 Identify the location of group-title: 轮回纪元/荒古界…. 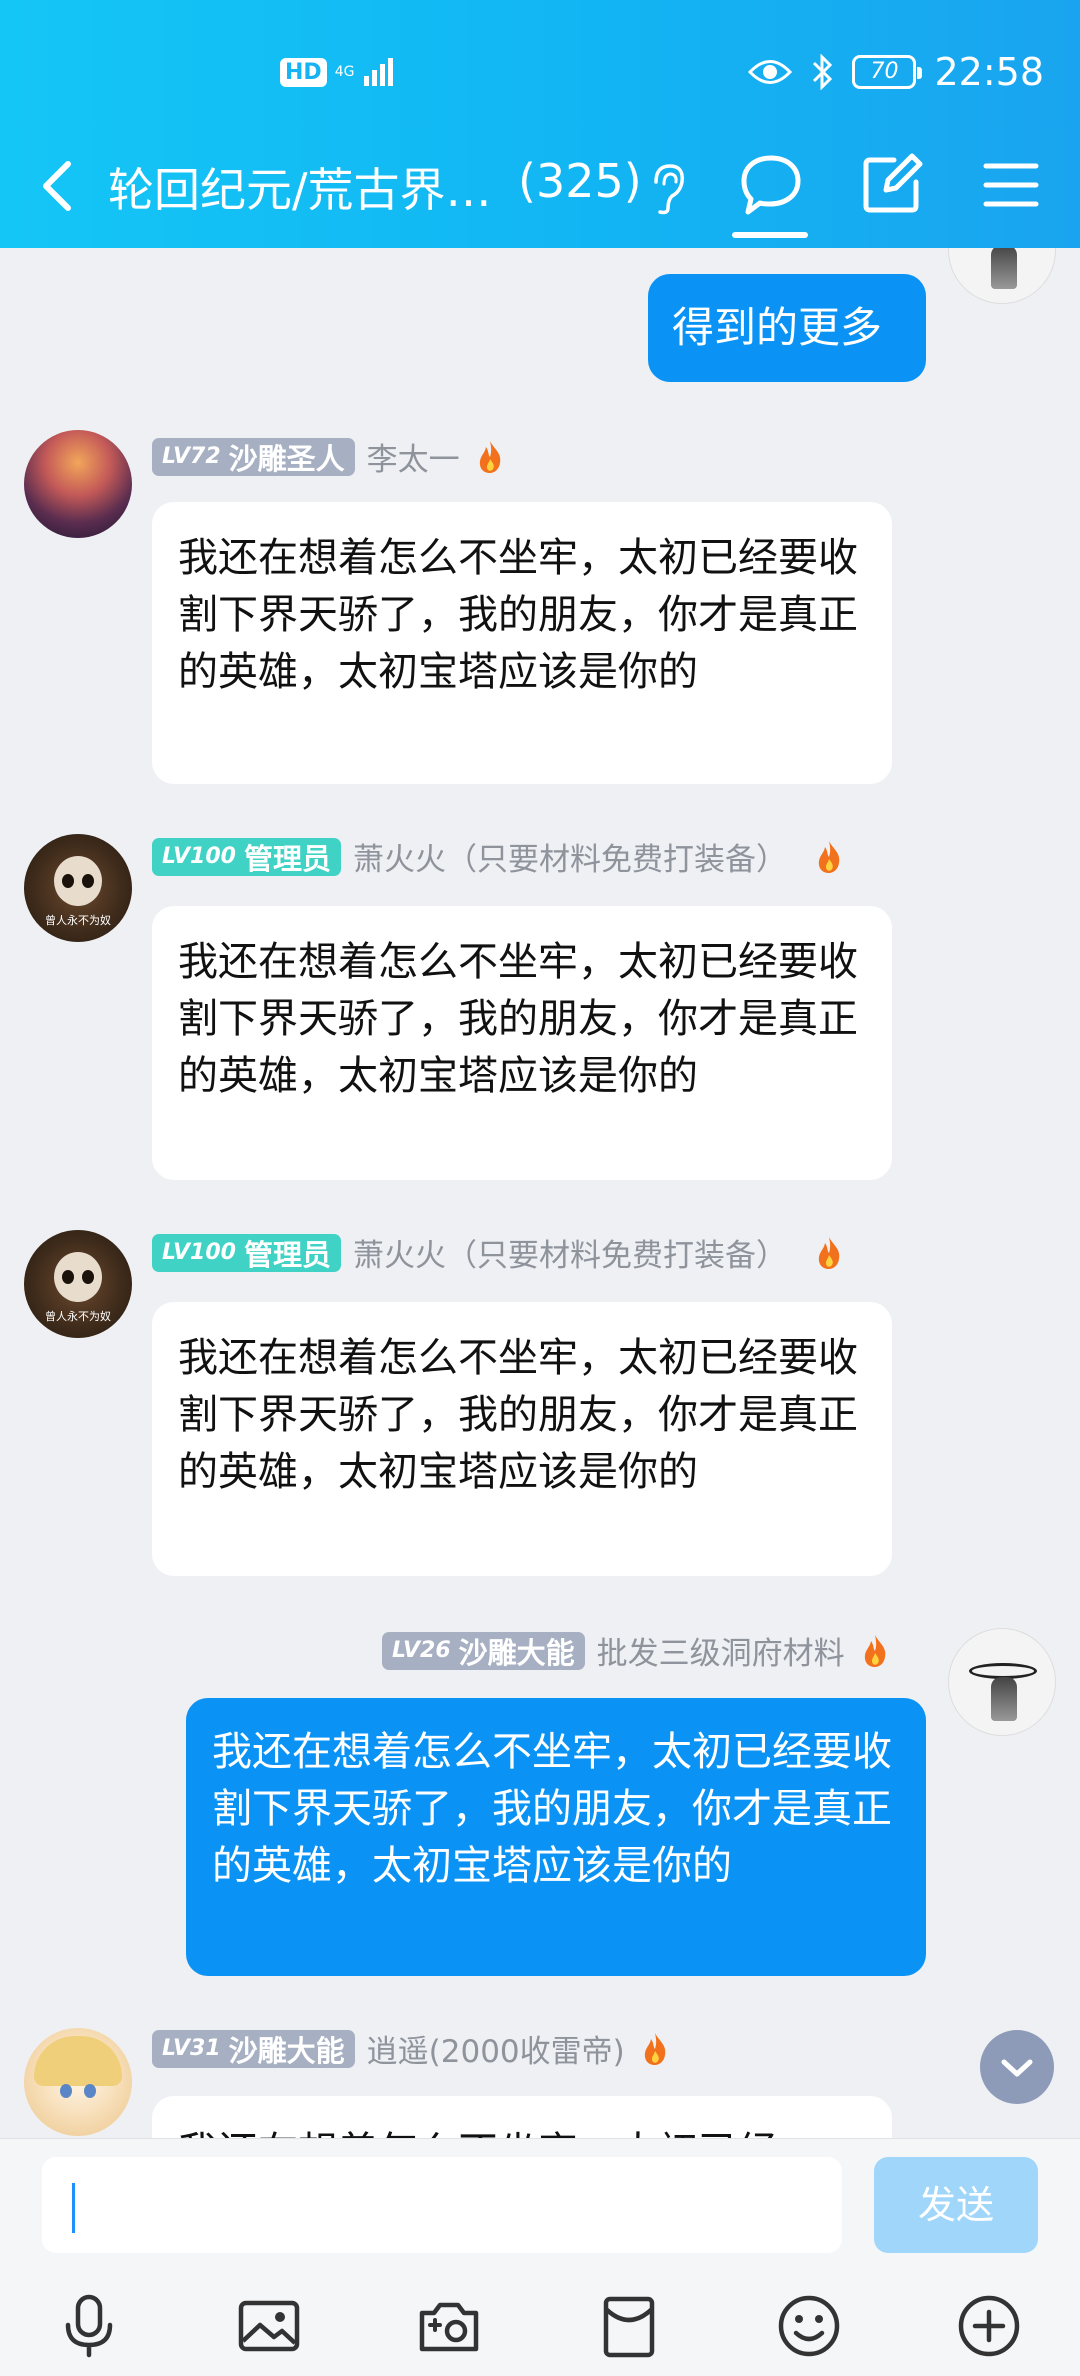
(300, 187).